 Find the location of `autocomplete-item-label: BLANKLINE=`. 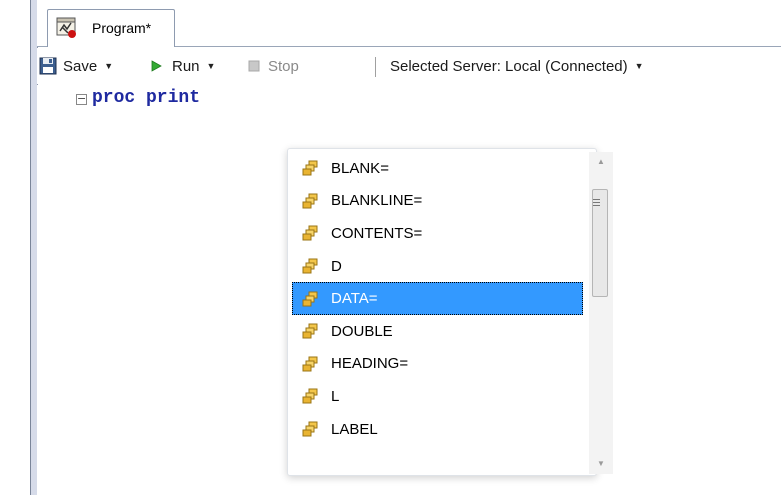

autocomplete-item-label: BLANKLINE= is located at coordinates (377, 201).